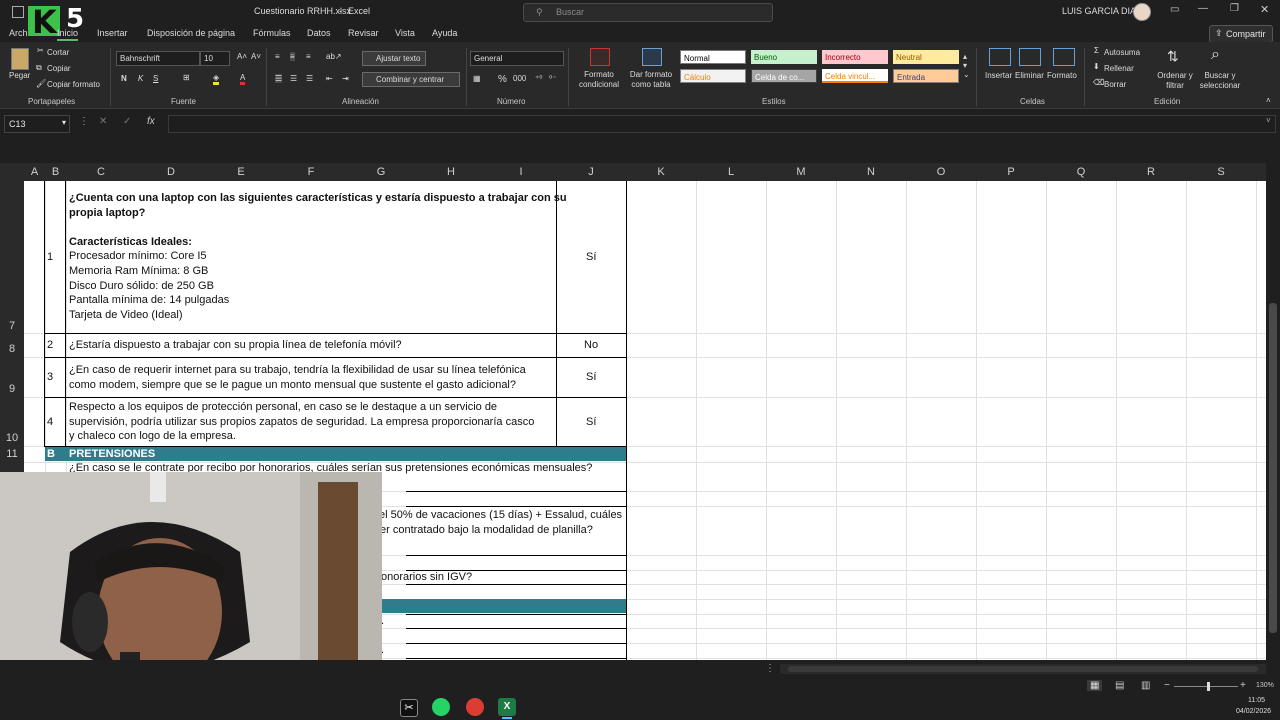  What do you see at coordinates (1220, 81) in the screenshot?
I see `find-select-button: Buscar y seleccionar` at bounding box center [1220, 81].